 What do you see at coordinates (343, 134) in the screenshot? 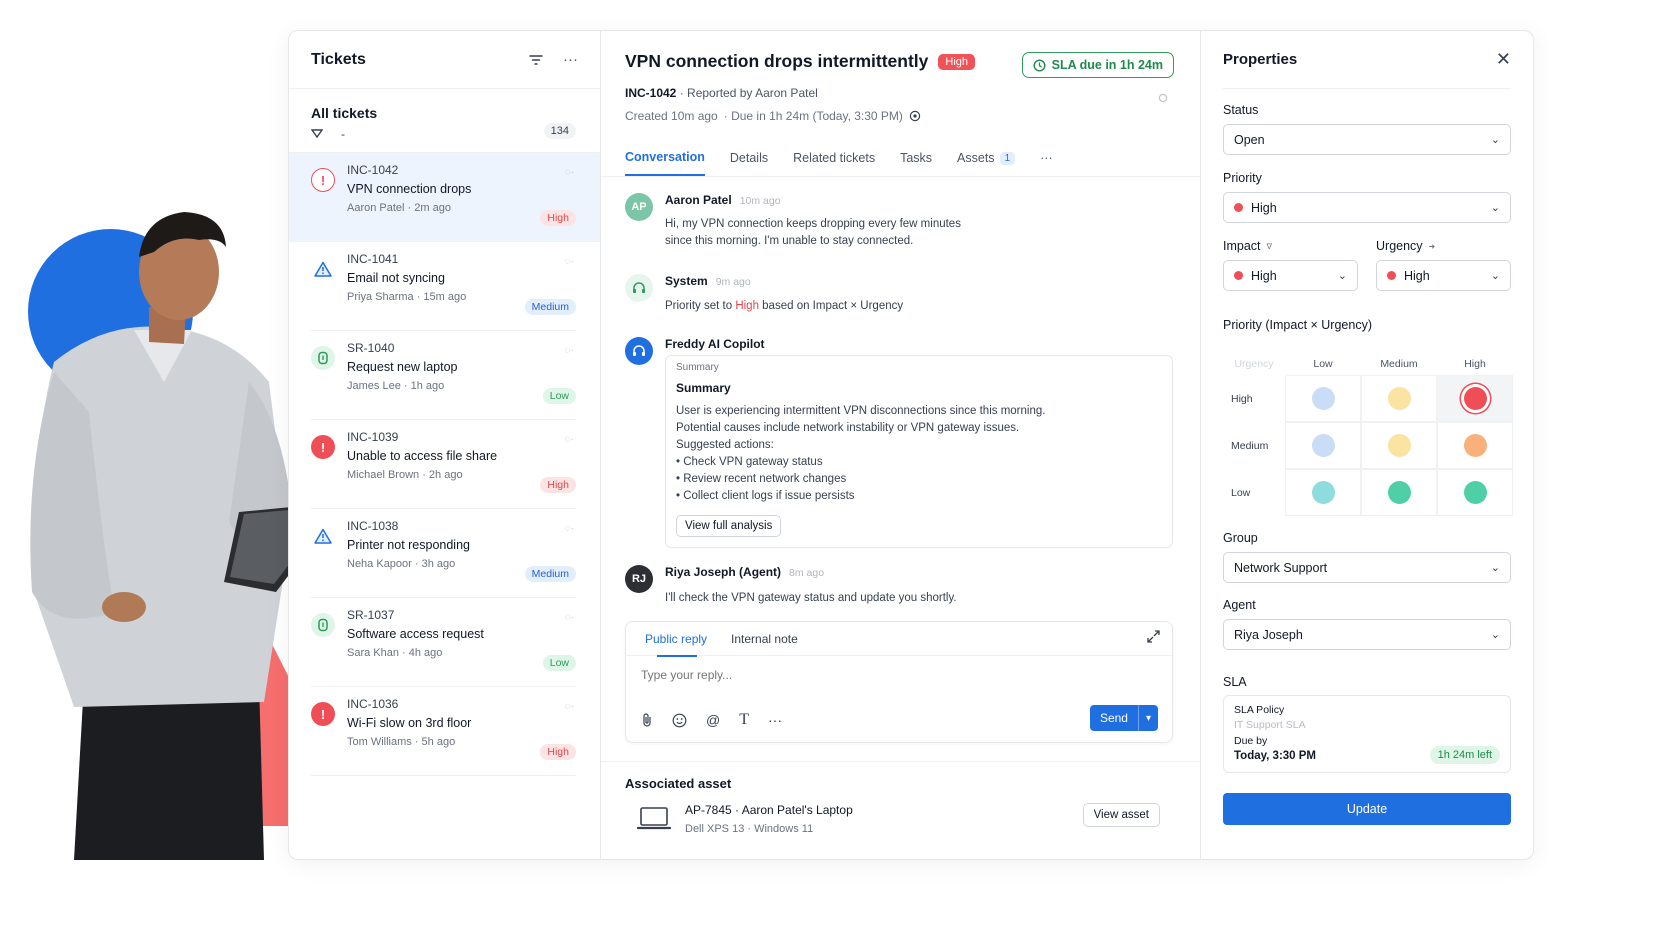
I see `view-dropdown-icon: -` at bounding box center [343, 134].